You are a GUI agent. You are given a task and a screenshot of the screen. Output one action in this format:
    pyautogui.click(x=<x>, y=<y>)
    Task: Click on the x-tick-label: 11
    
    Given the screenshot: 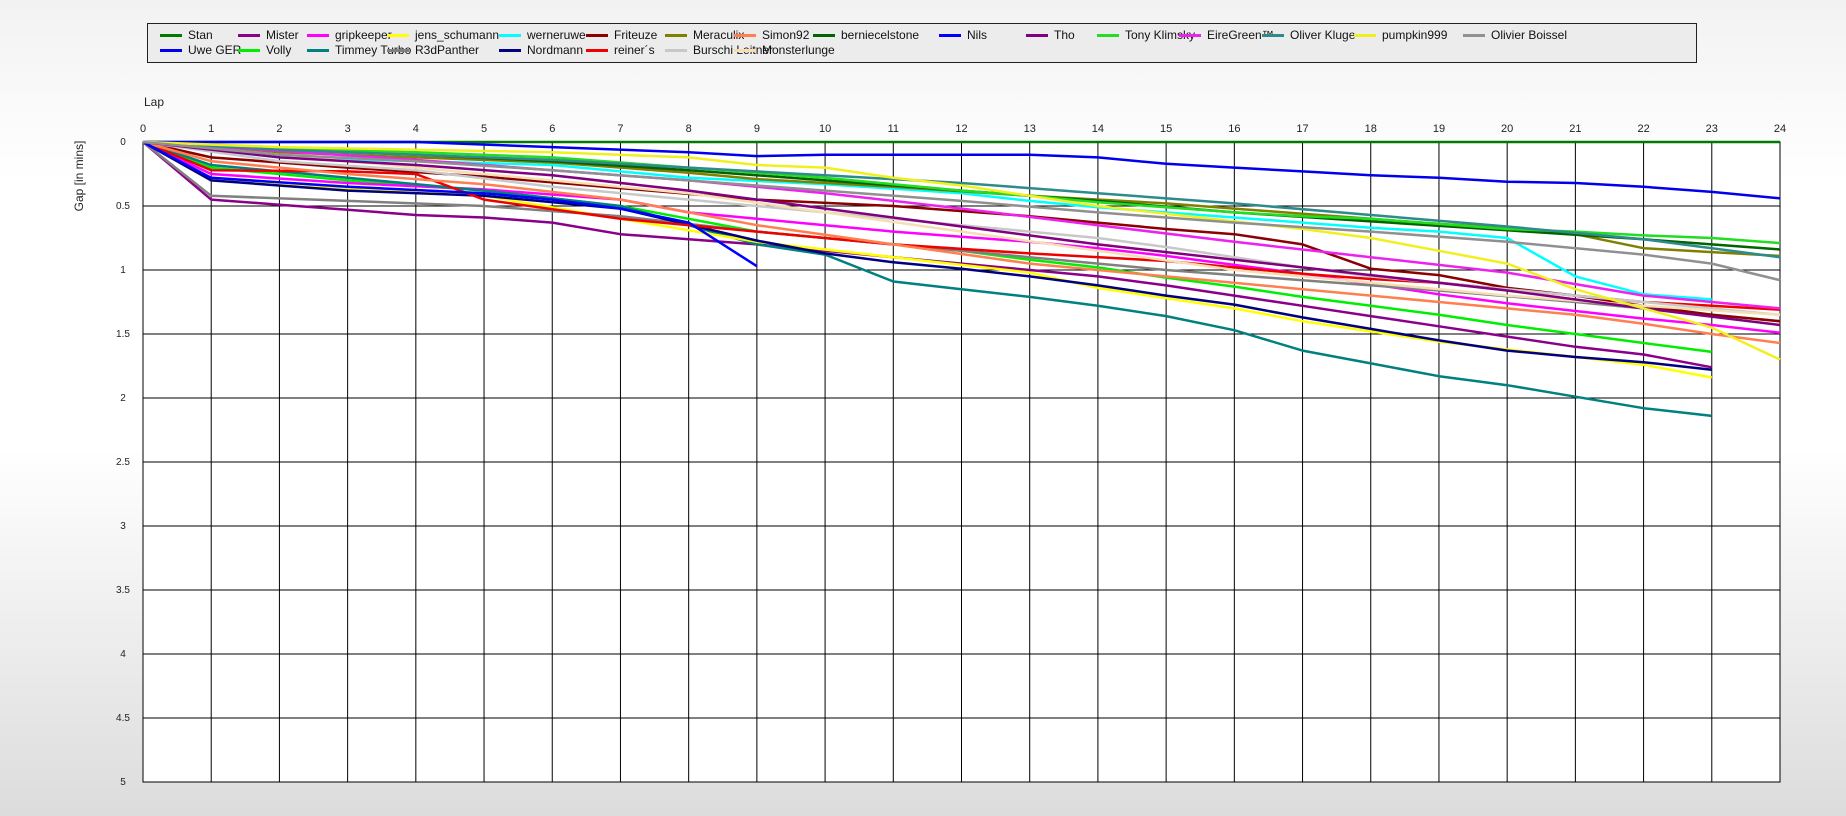 What is the action you would take?
    pyautogui.click(x=893, y=129)
    